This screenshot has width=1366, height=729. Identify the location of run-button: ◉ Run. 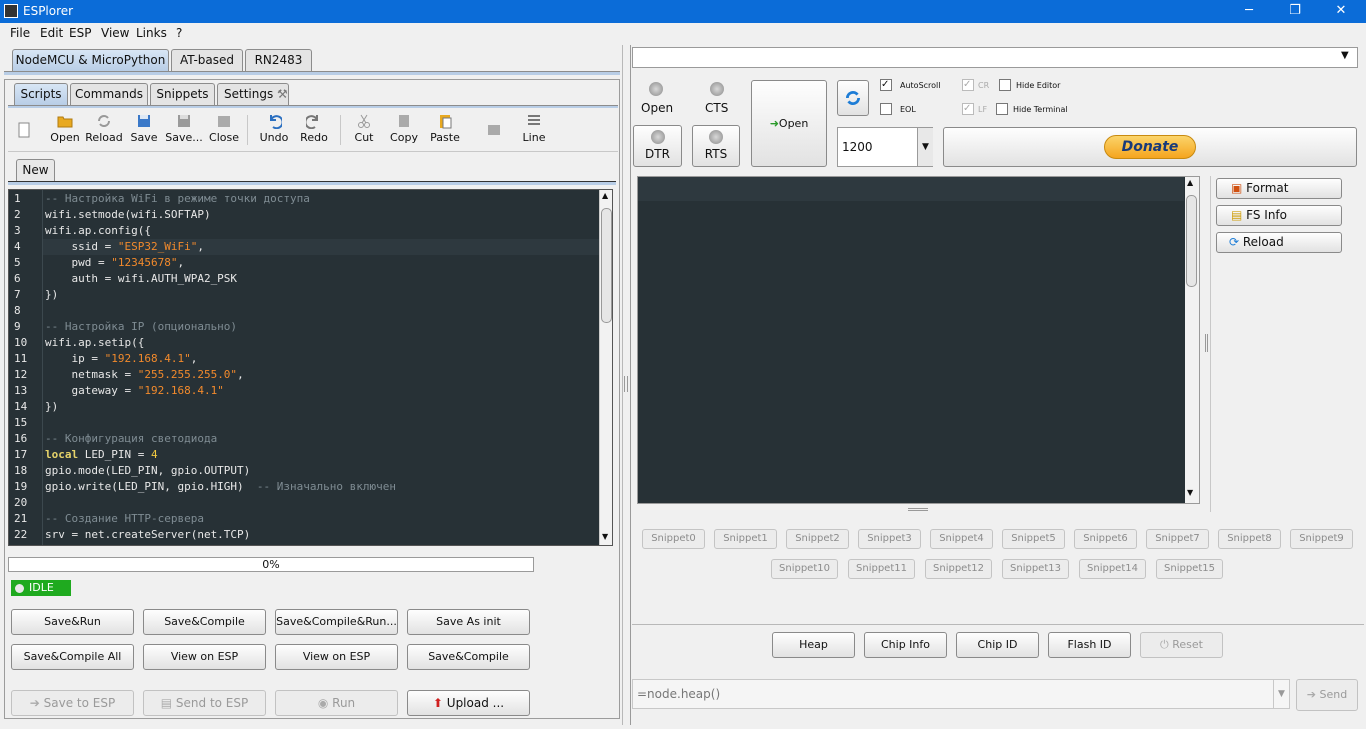
(336, 703).